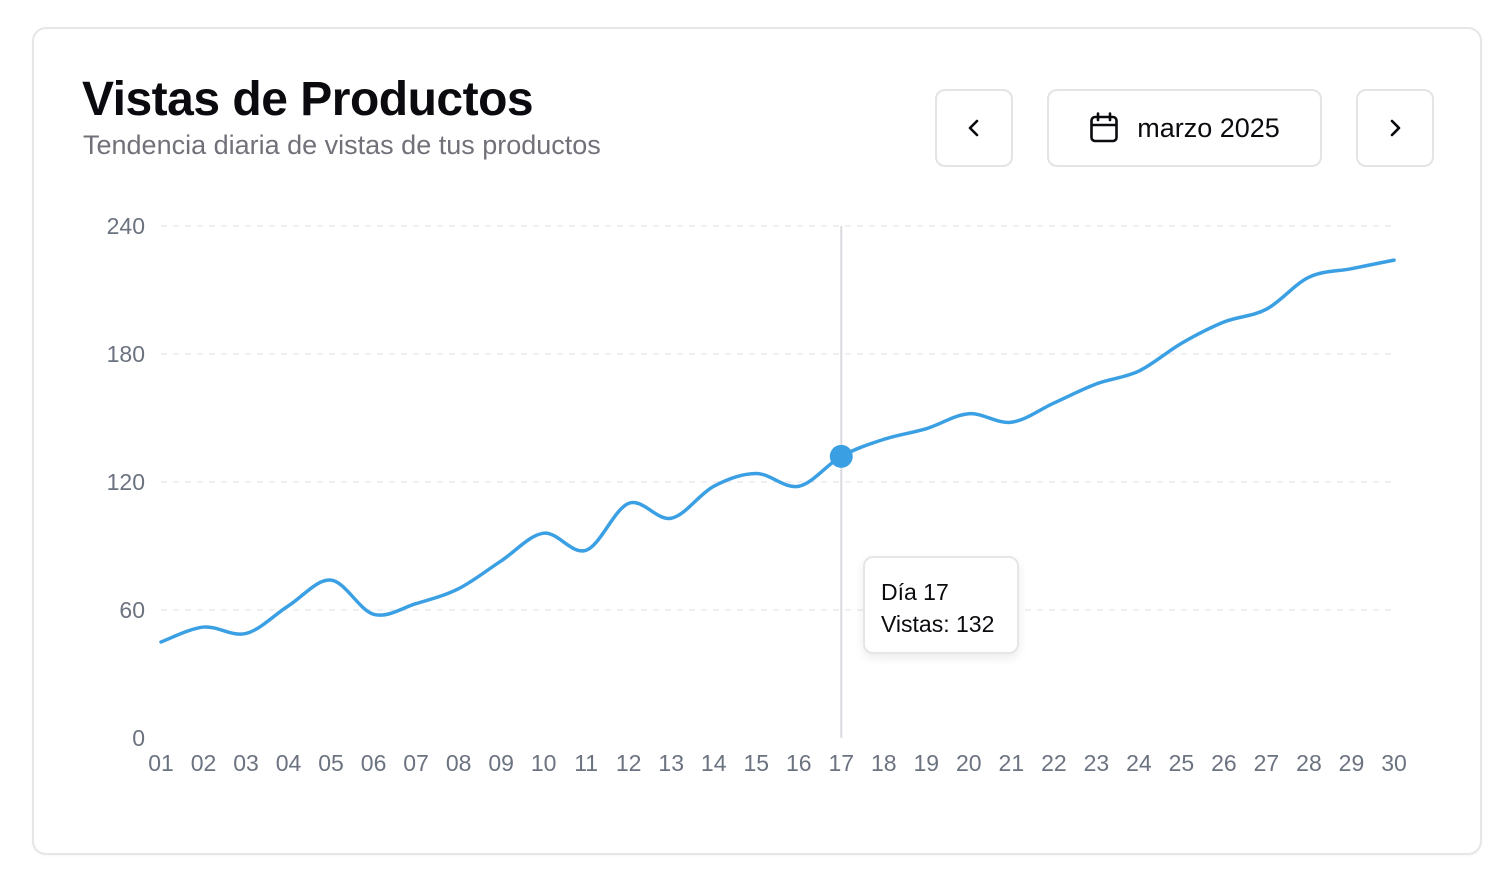  I want to click on x-tick-label: 28, so click(1309, 763).